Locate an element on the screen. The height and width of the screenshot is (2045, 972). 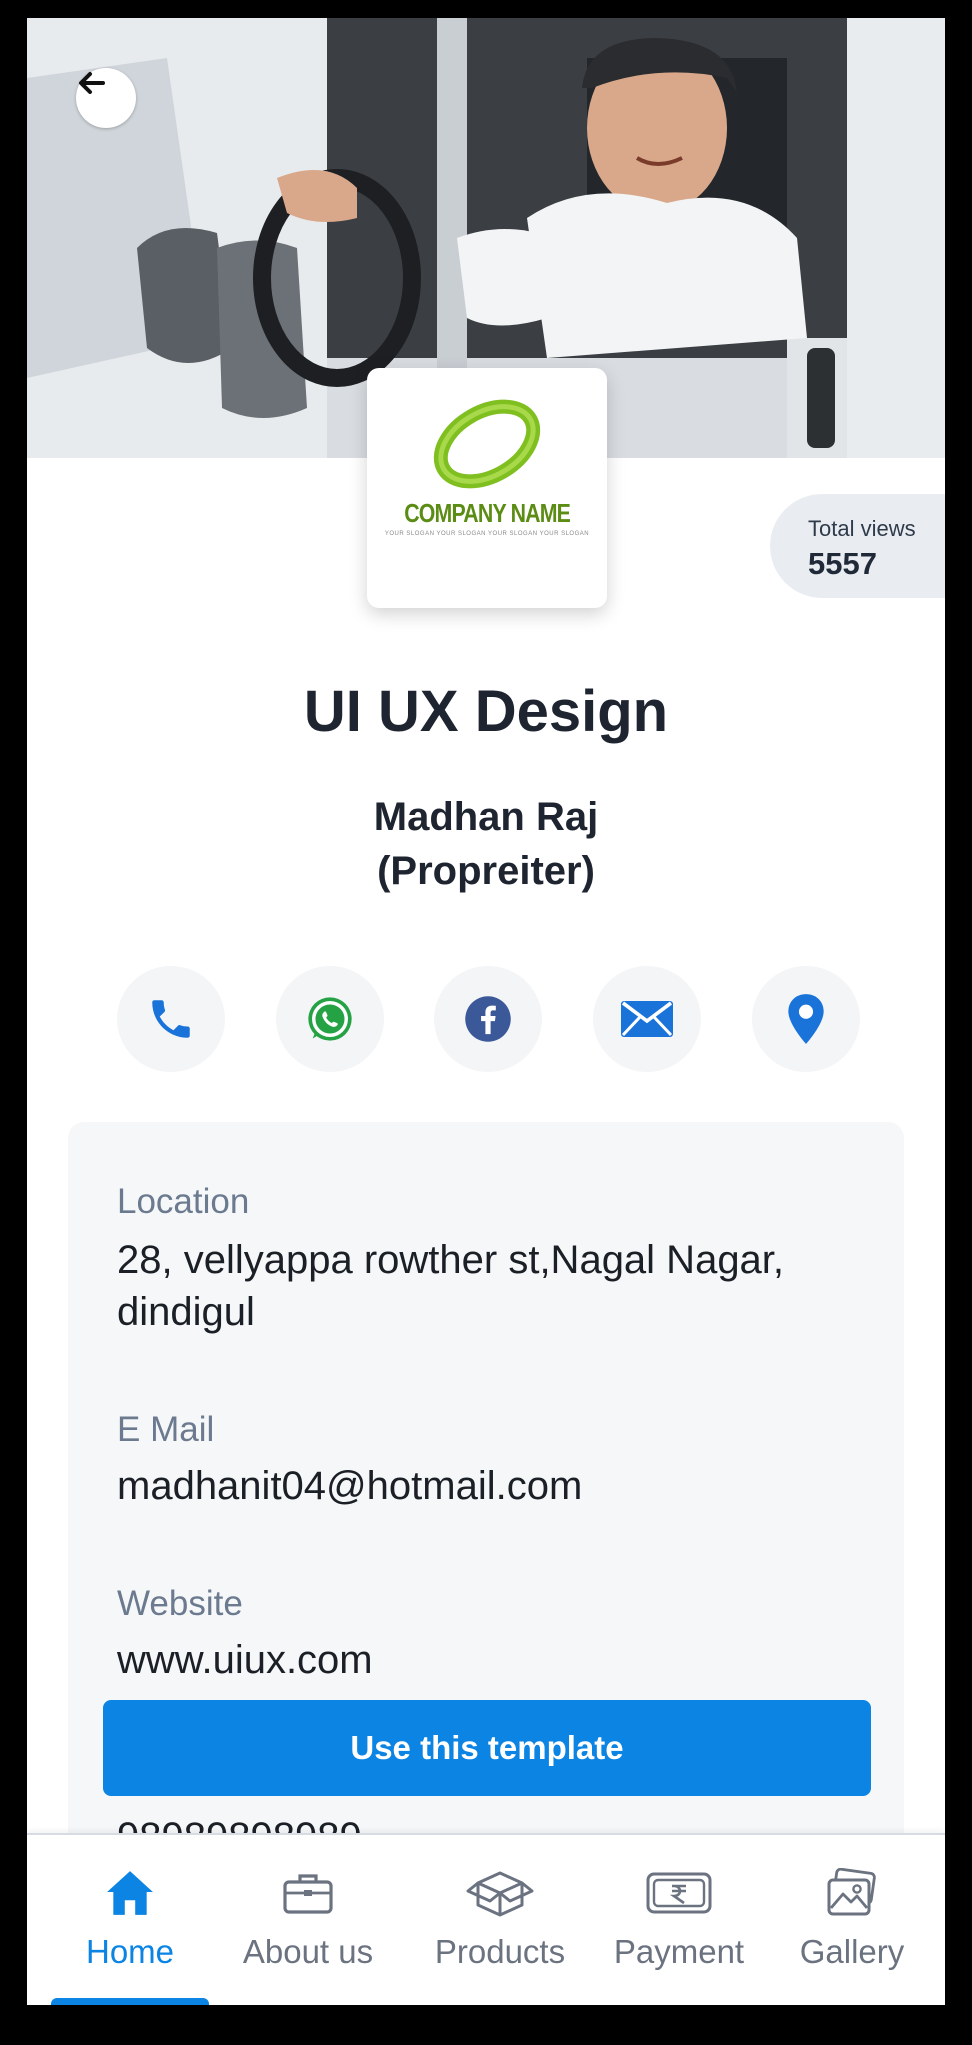
email-button is located at coordinates (647, 1019).